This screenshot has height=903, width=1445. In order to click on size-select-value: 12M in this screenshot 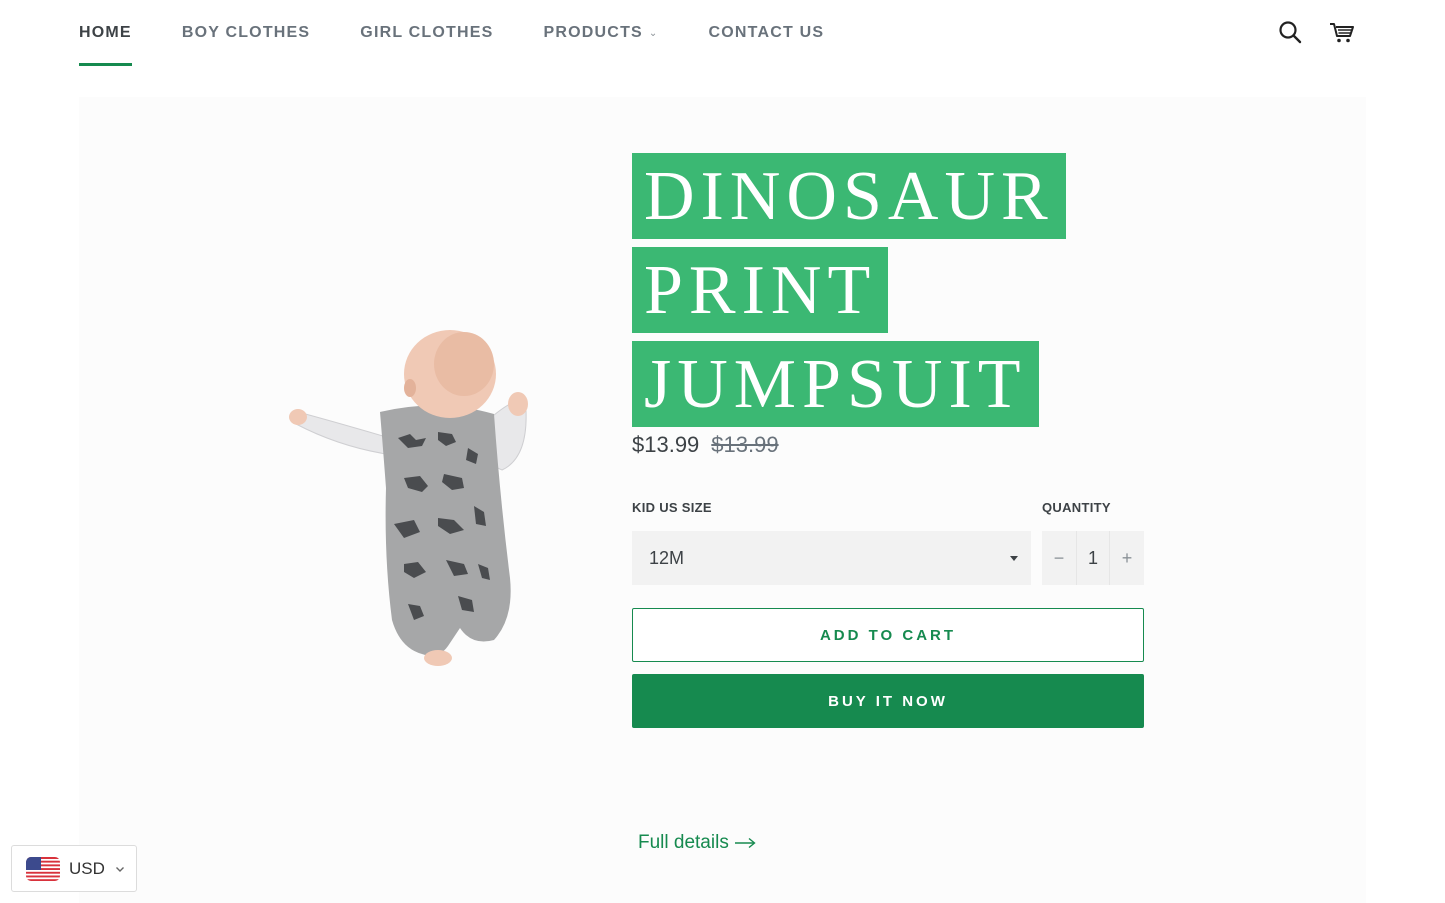, I will do `click(667, 557)`.